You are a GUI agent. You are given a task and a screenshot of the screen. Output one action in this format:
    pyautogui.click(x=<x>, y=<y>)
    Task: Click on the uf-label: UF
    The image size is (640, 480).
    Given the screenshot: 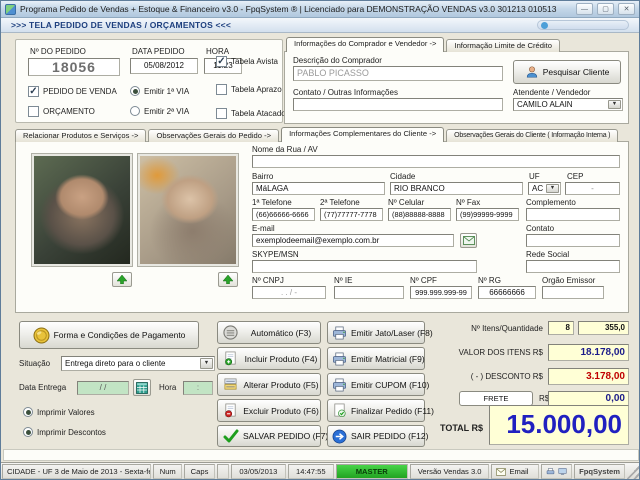 What is the action you would take?
    pyautogui.click(x=534, y=176)
    